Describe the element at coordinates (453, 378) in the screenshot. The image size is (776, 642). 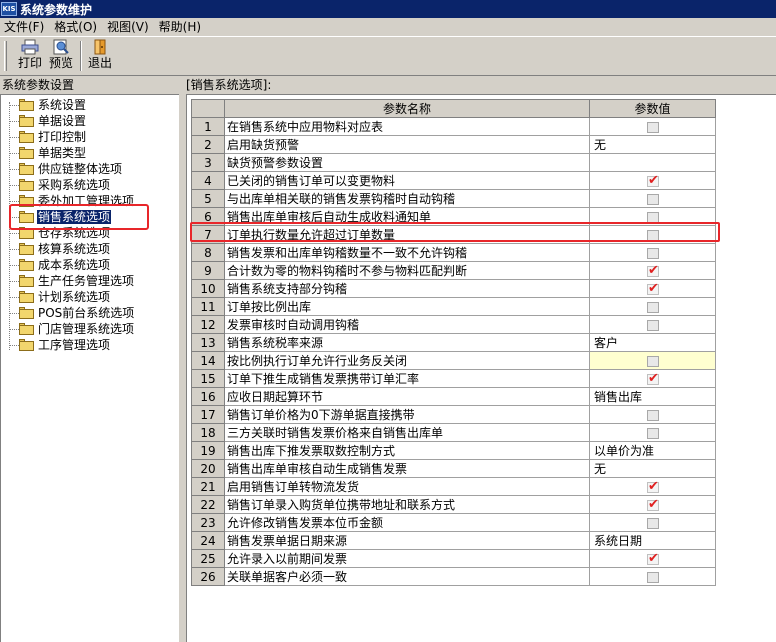
I see `table-row: 15 订单下推生成销售发票携带订单汇率` at that location.